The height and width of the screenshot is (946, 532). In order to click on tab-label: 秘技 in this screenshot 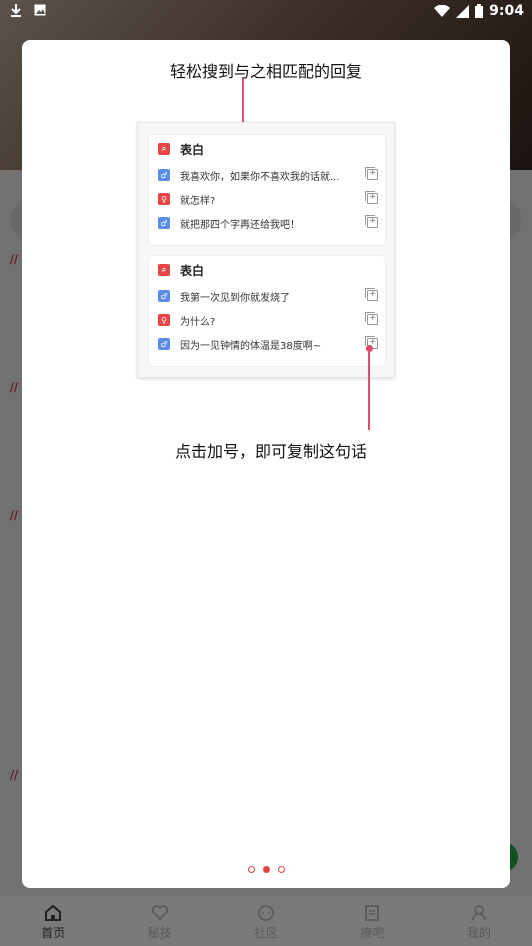, I will do `click(159, 933)`.